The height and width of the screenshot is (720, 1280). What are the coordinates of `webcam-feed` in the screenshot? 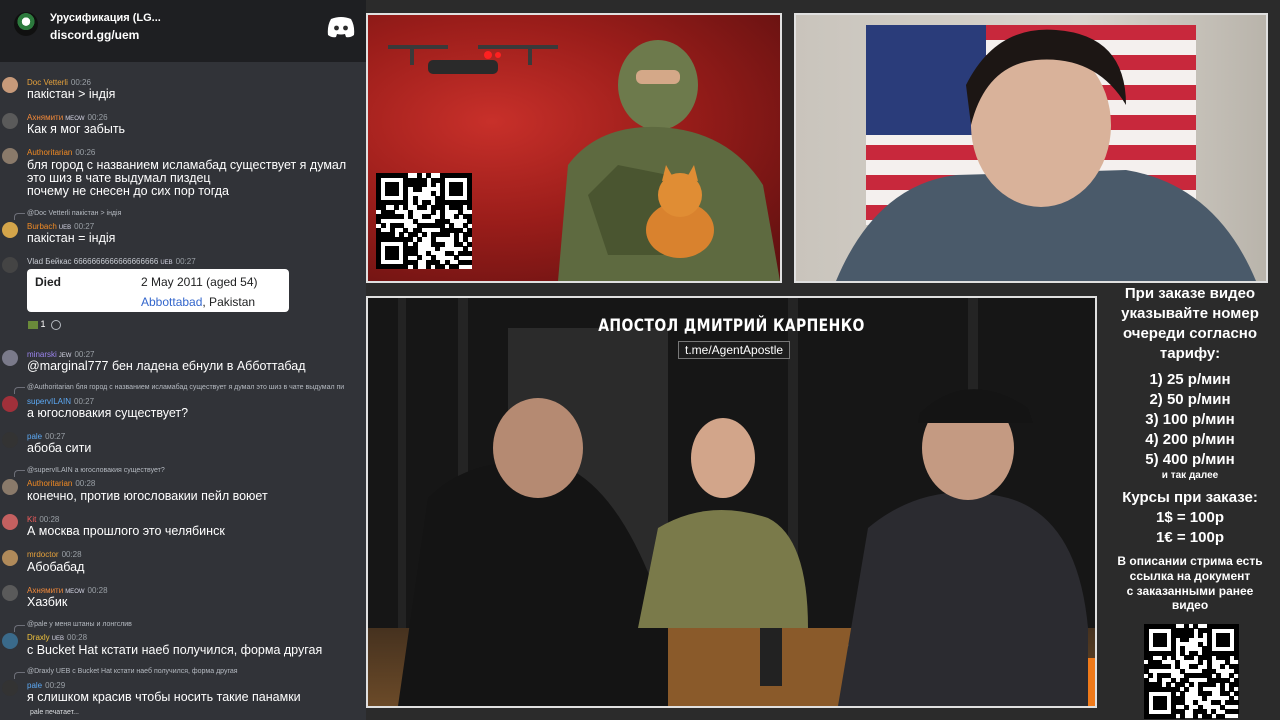 It's located at (1031, 148).